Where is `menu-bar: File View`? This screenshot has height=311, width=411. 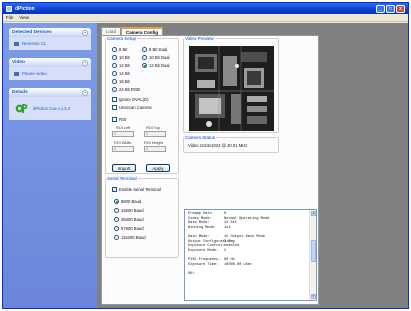
menu-bar: File View is located at coordinates (205, 18).